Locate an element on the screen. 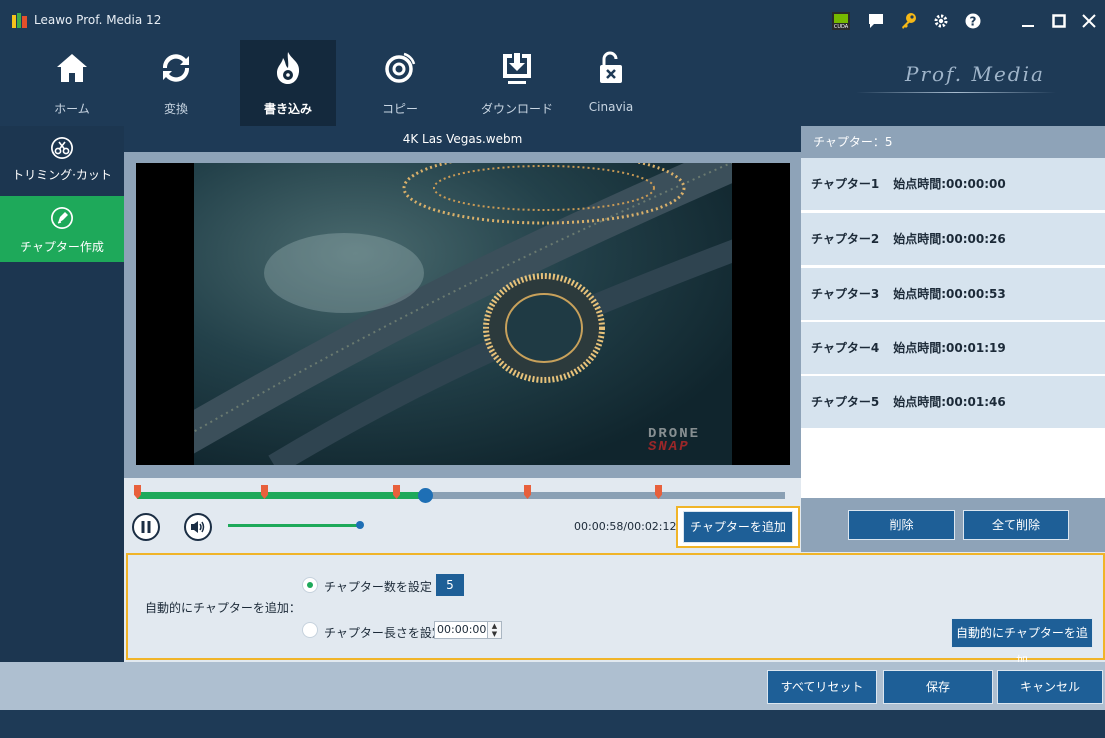  time-display: 00:00:58/00:02:12 is located at coordinates (625, 526).